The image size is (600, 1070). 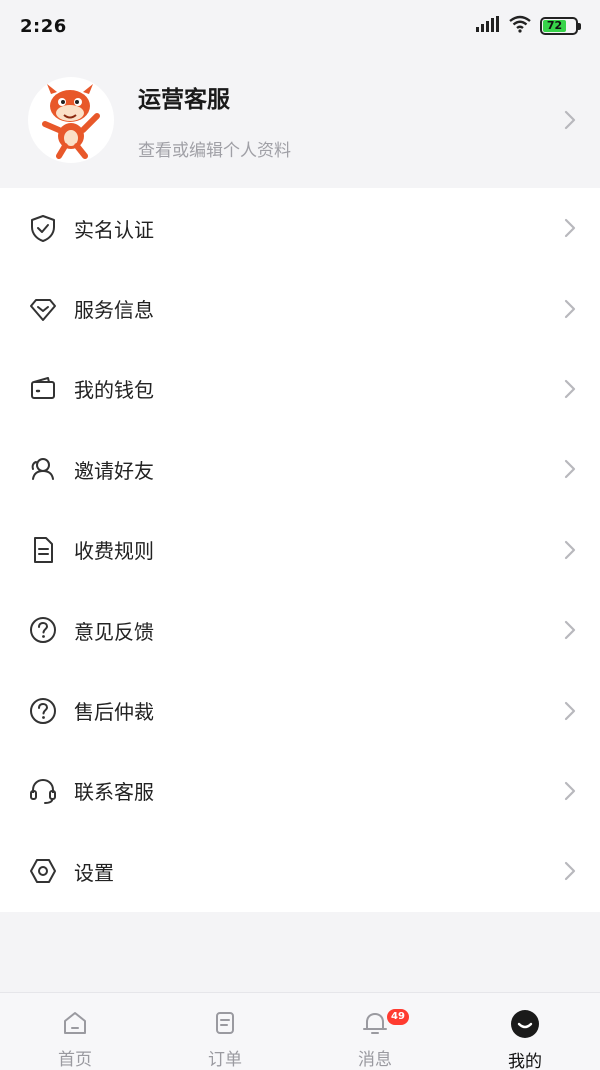 I want to click on tab-label-orders: 订单, so click(x=225, y=1060).